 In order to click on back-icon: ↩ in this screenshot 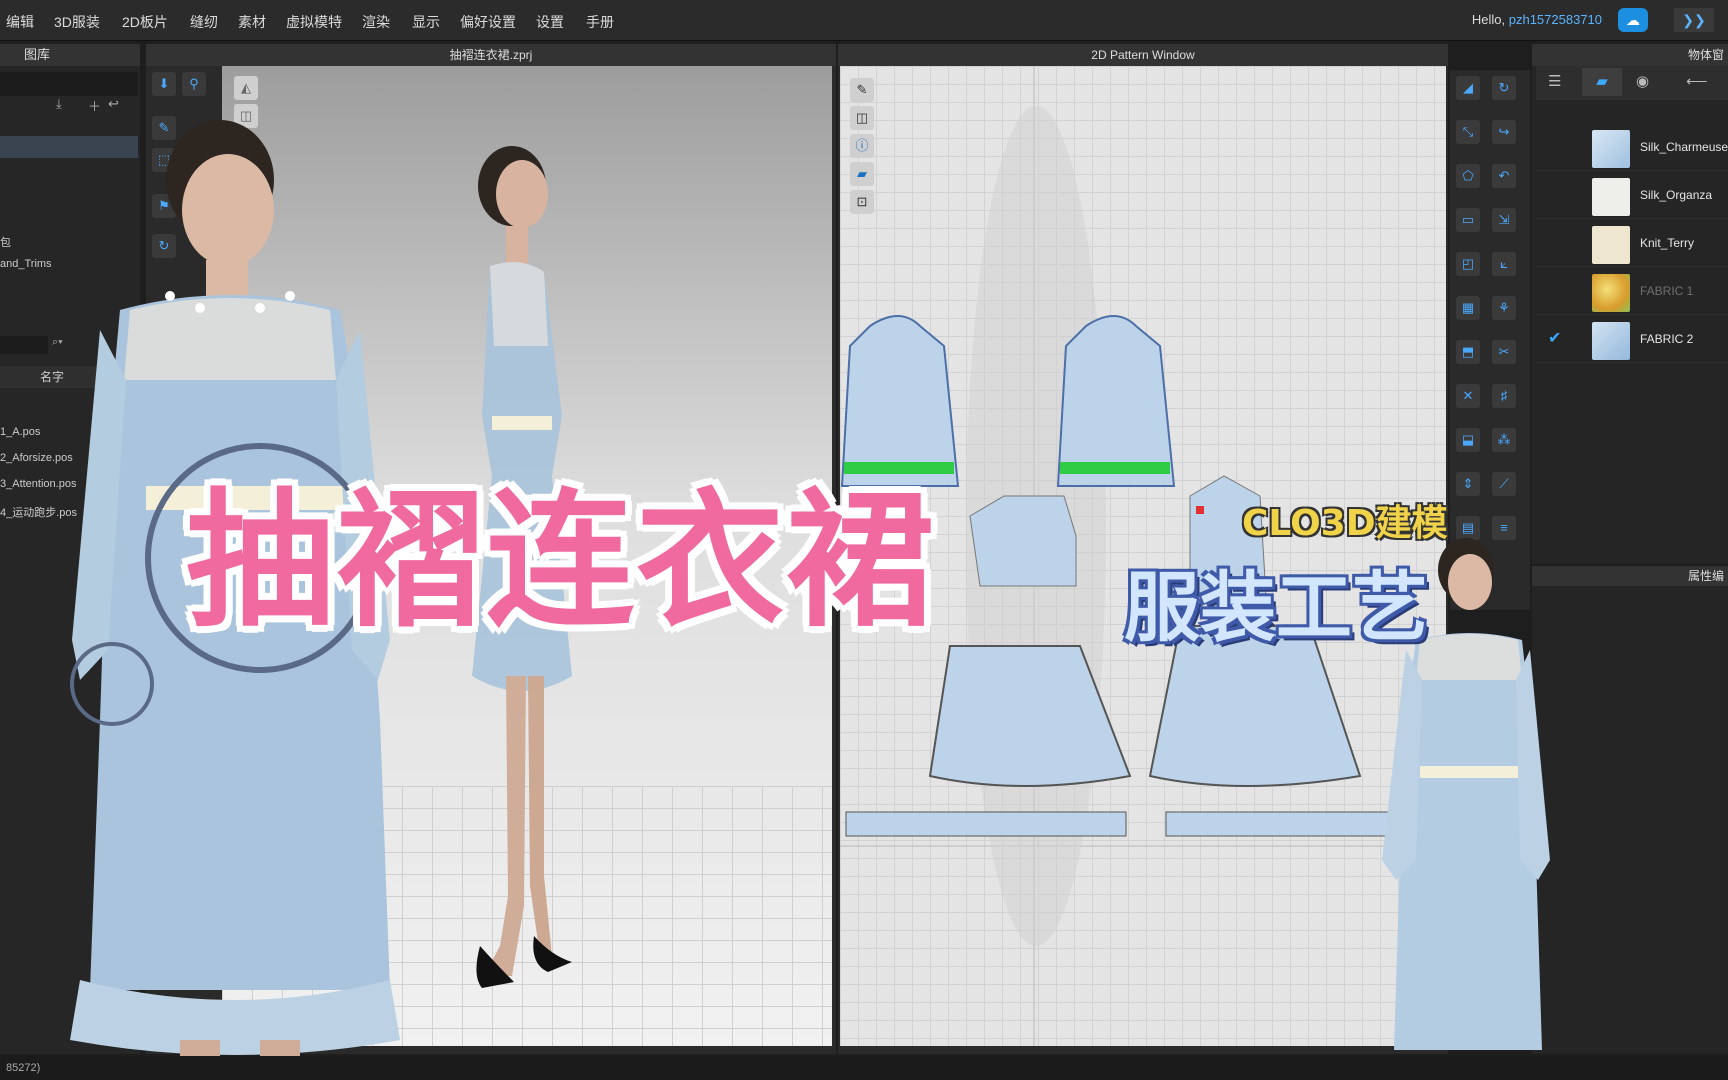, I will do `click(113, 104)`.